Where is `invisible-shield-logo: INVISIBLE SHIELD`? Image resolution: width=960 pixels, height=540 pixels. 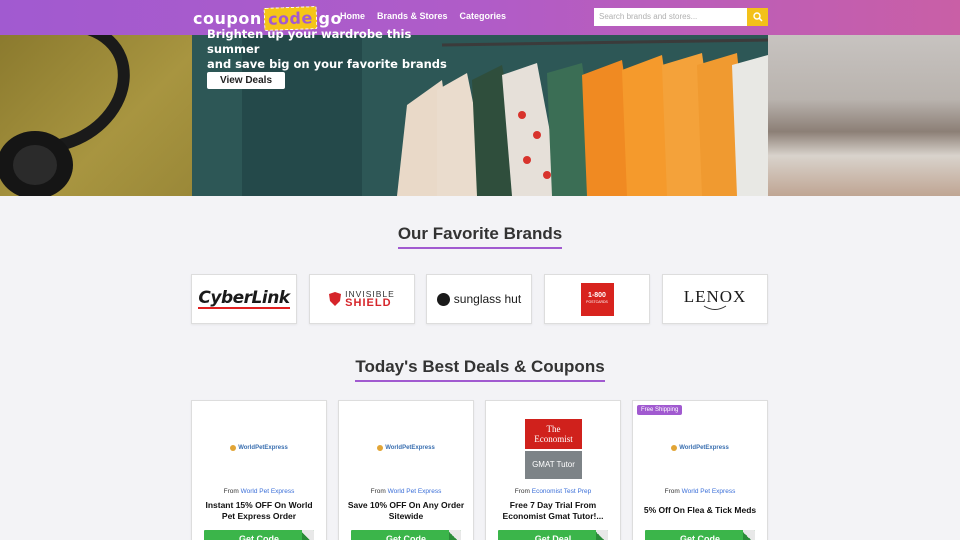
invisible-shield-logo: INVISIBLE SHIELD is located at coordinates (362, 299).